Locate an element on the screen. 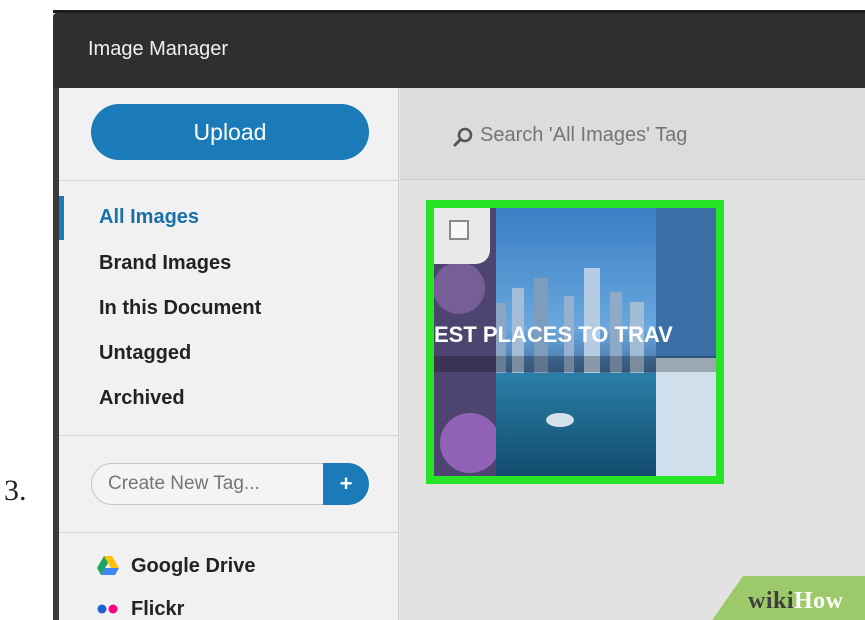 This screenshot has width=865, height=620. source-flickr: Flickr is located at coordinates (140, 606).